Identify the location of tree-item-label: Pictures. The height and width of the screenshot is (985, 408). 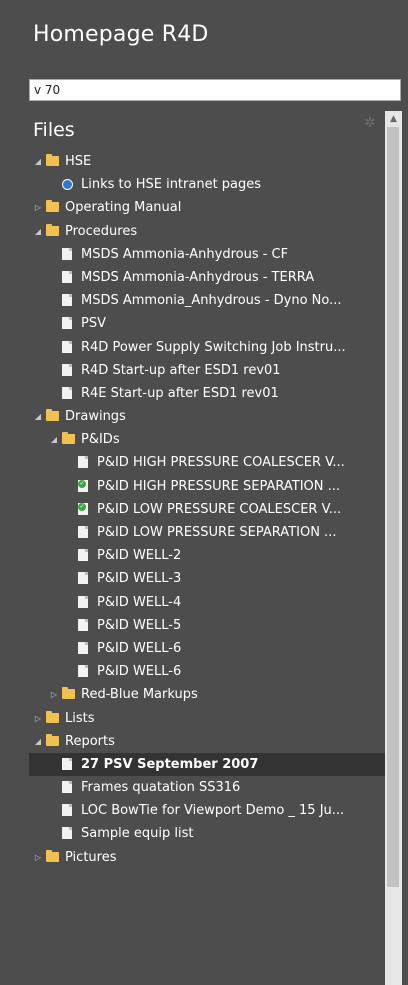
(91, 857).